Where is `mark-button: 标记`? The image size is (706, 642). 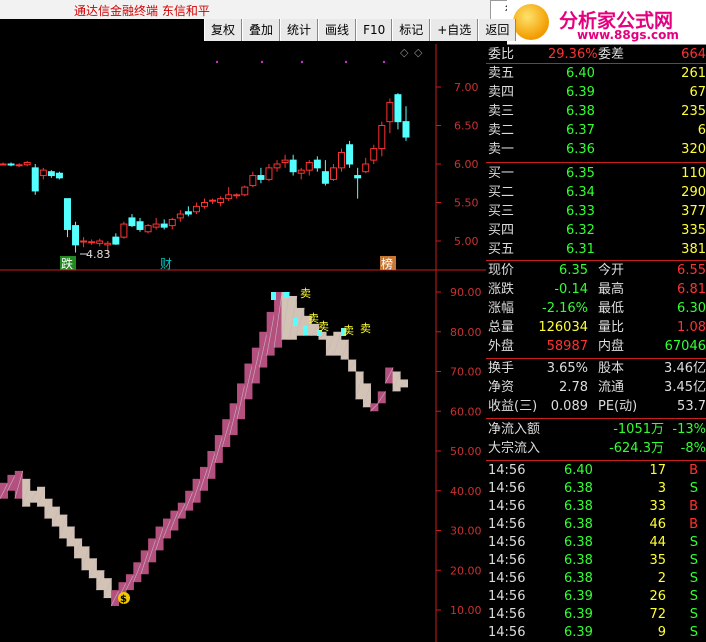
mark-button: 标记 is located at coordinates (411, 30).